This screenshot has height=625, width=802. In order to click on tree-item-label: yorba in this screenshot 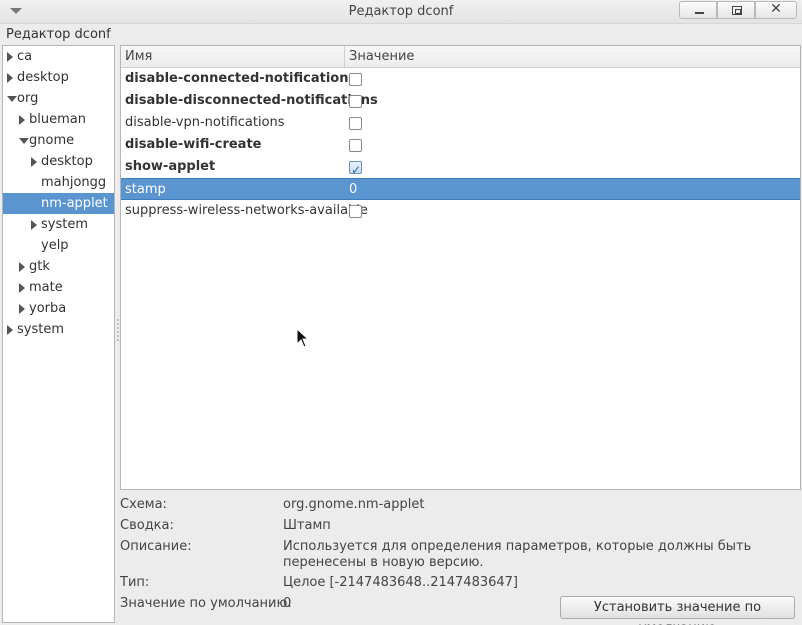, I will do `click(48, 308)`.